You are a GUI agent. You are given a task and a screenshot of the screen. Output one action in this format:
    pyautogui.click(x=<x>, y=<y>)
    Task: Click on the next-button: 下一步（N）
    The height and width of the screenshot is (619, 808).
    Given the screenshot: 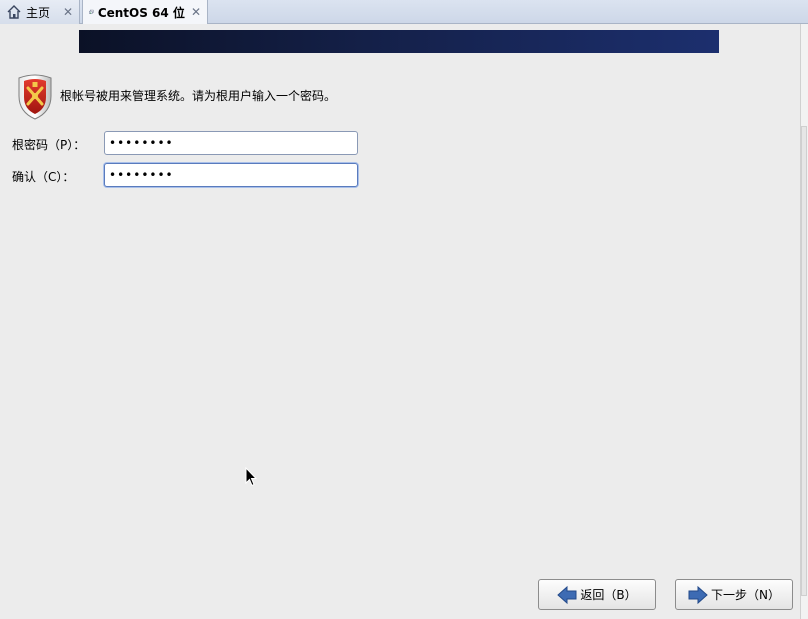 What is the action you would take?
    pyautogui.click(x=734, y=594)
    